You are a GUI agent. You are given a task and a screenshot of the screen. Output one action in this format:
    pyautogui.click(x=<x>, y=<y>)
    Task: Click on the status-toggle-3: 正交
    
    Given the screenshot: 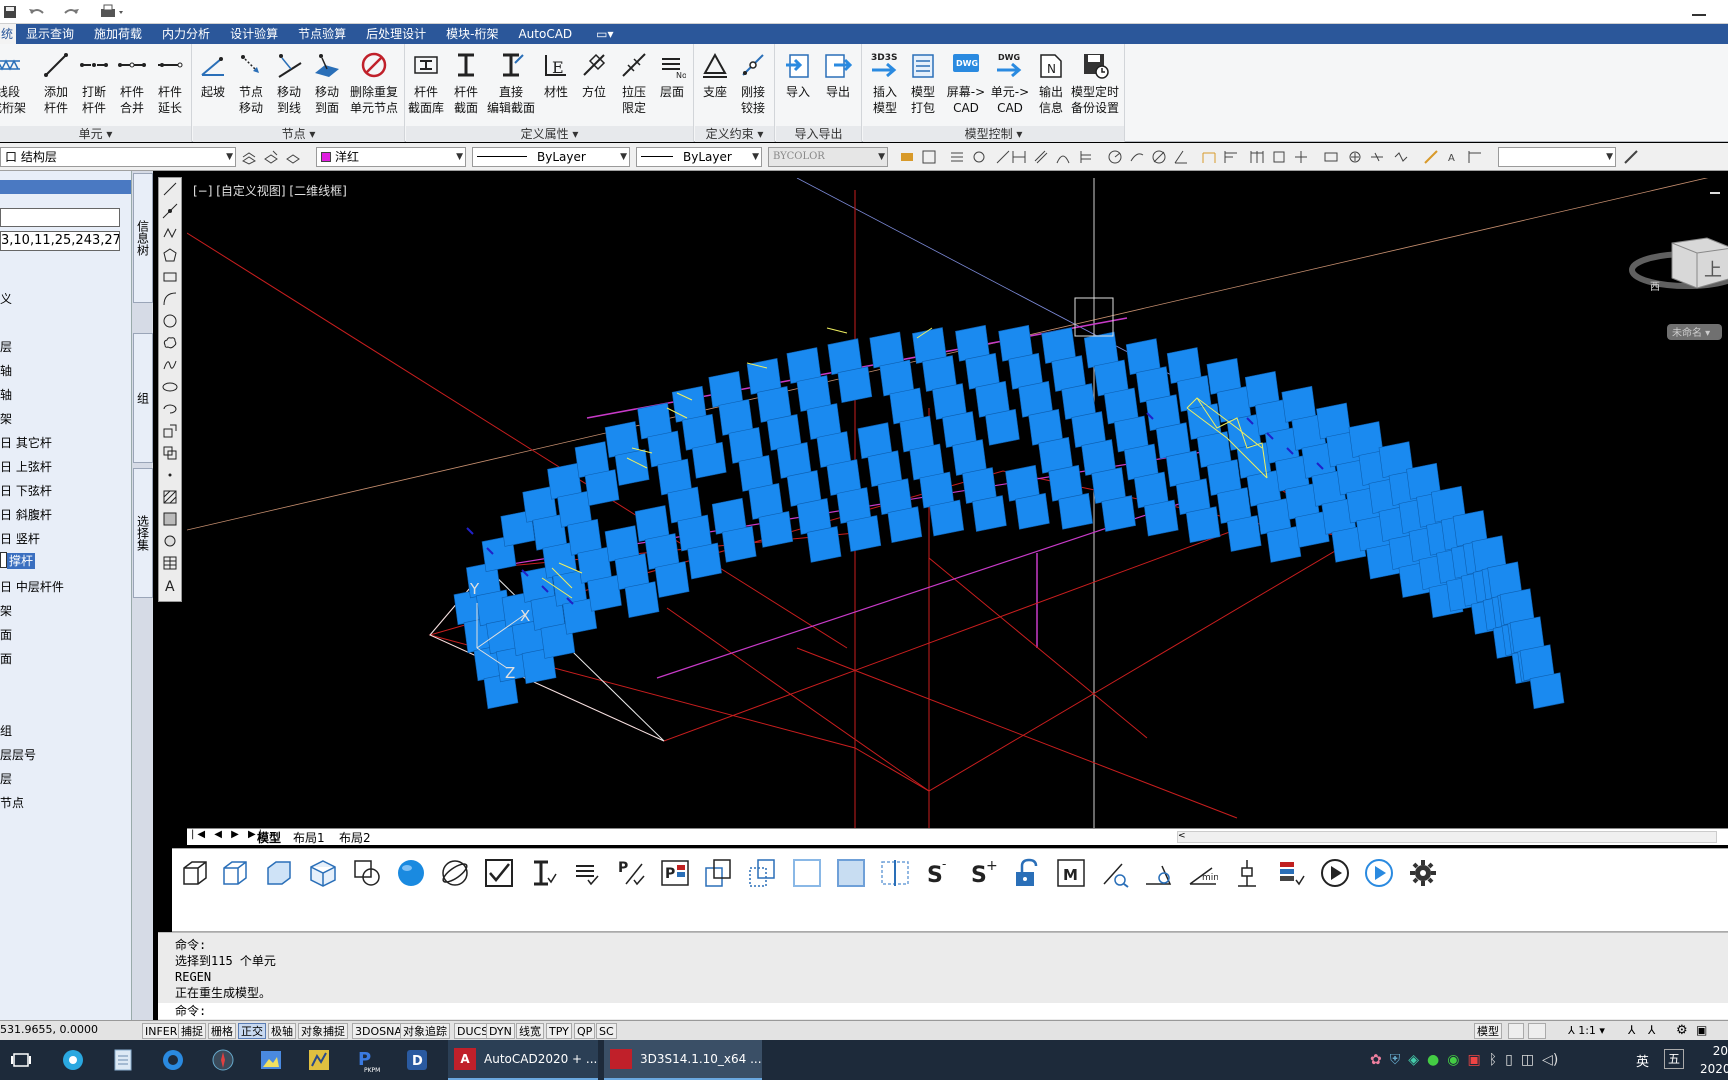 What is the action you would take?
    pyautogui.click(x=252, y=1031)
    